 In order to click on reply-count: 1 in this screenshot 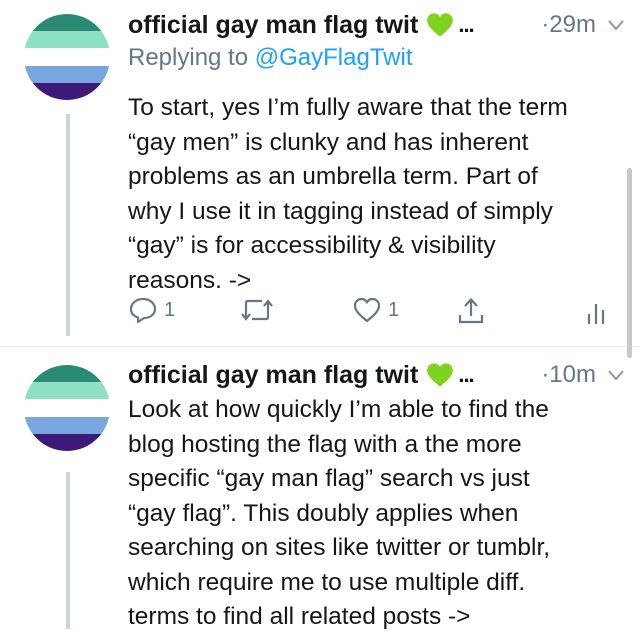, I will do `click(170, 309)`.